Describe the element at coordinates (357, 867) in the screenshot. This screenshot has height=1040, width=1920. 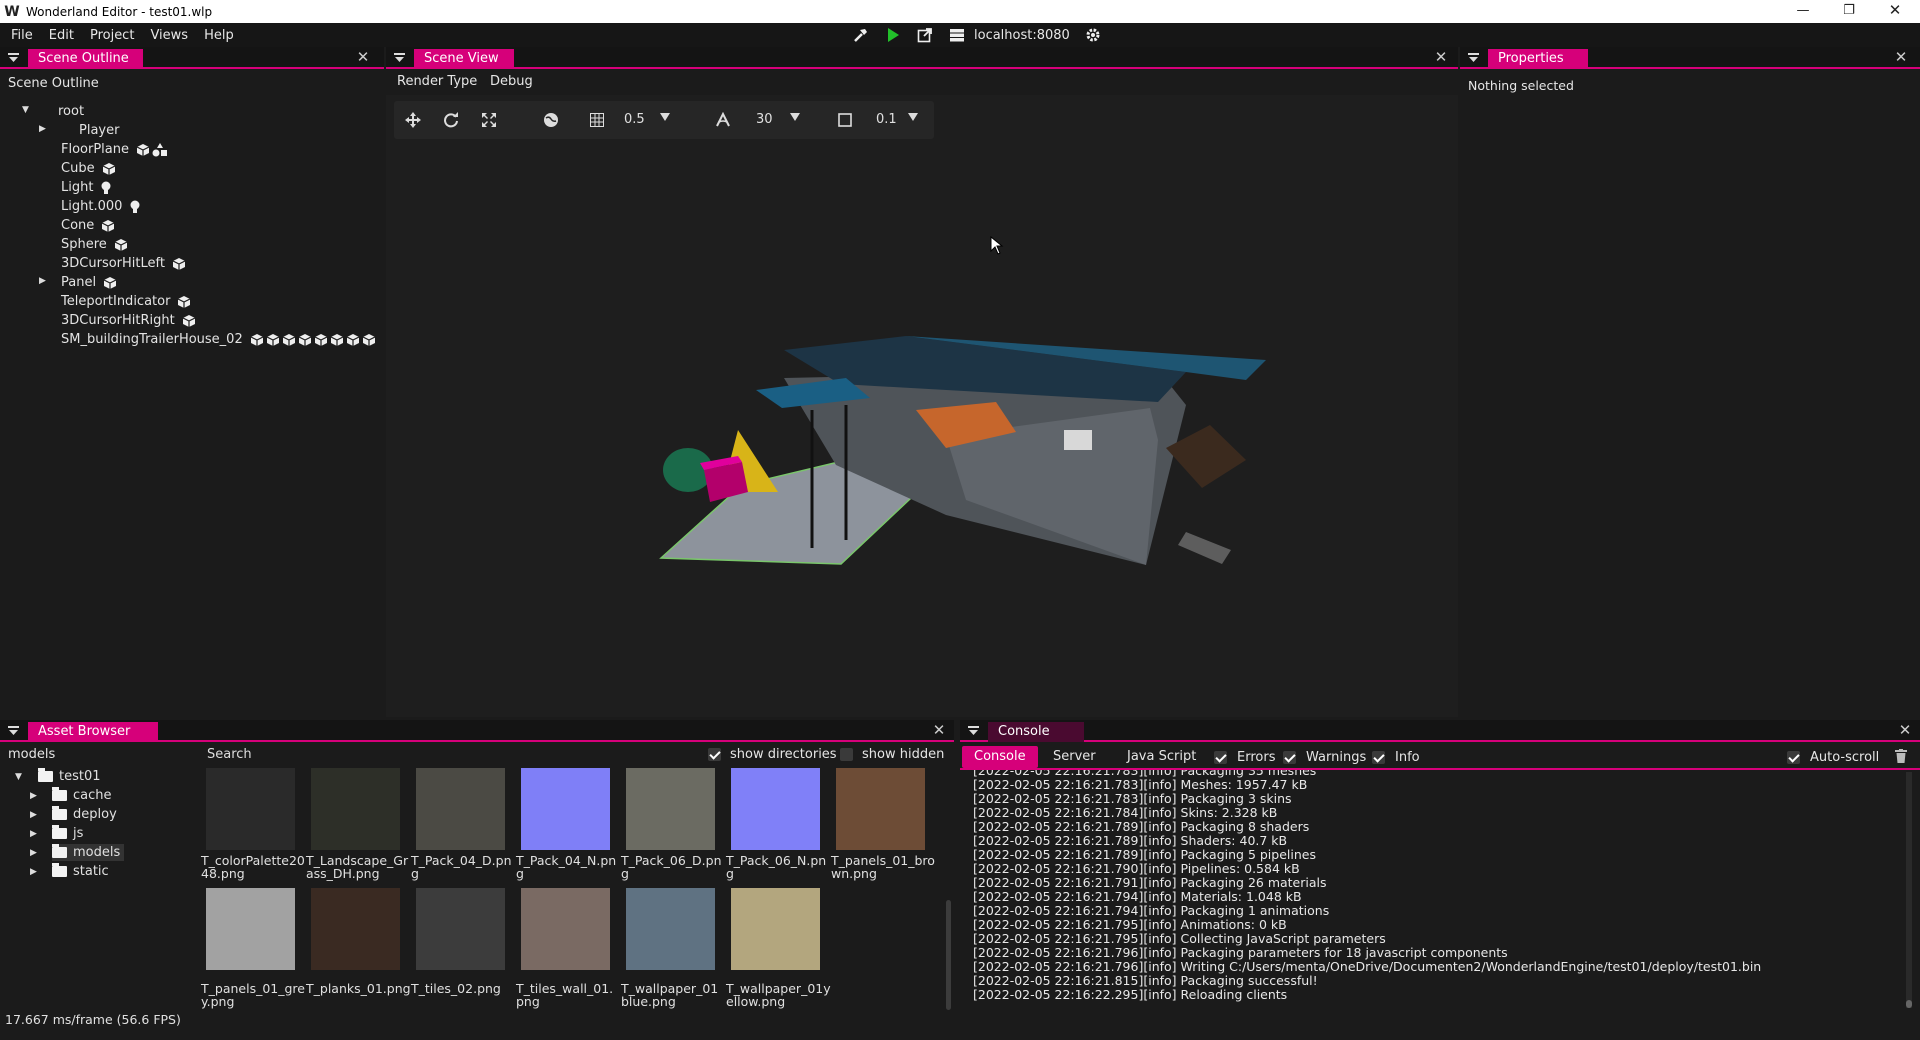
I see `asset-label: T_Landscape_Grass_DH.png` at that location.